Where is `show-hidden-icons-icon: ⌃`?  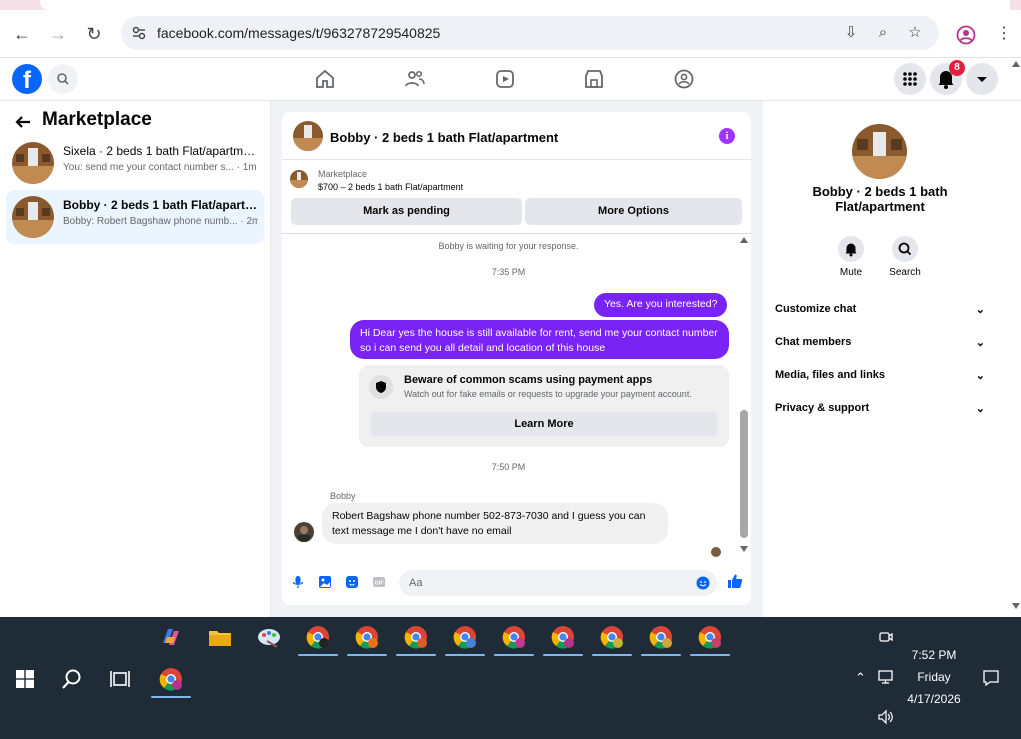 show-hidden-icons-icon: ⌃ is located at coordinates (860, 678).